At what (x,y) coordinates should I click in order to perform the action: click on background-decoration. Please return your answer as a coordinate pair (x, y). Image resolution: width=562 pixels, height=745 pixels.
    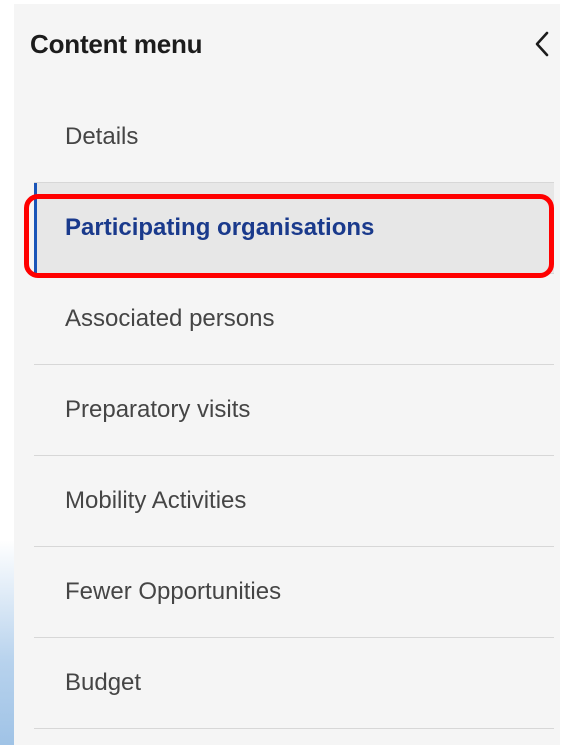
    Looking at the image, I should click on (7, 642).